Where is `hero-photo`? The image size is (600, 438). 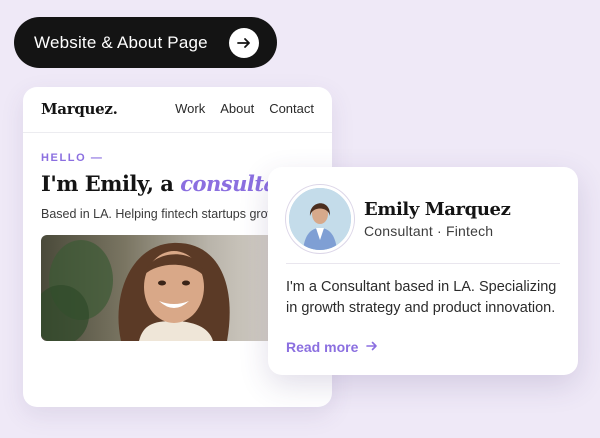 hero-photo is located at coordinates (161, 288).